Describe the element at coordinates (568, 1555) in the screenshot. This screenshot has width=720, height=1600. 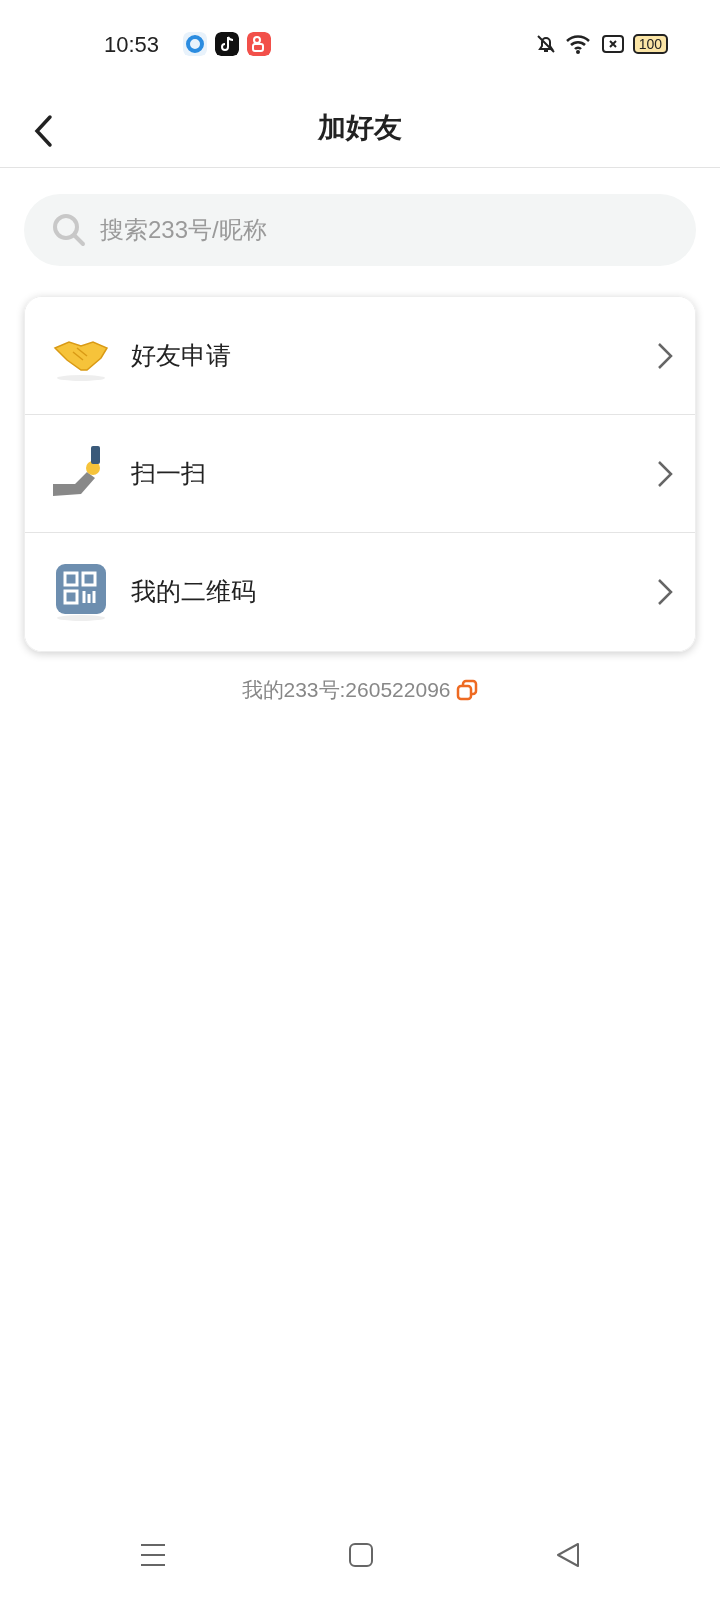
I see `back-icon` at that location.